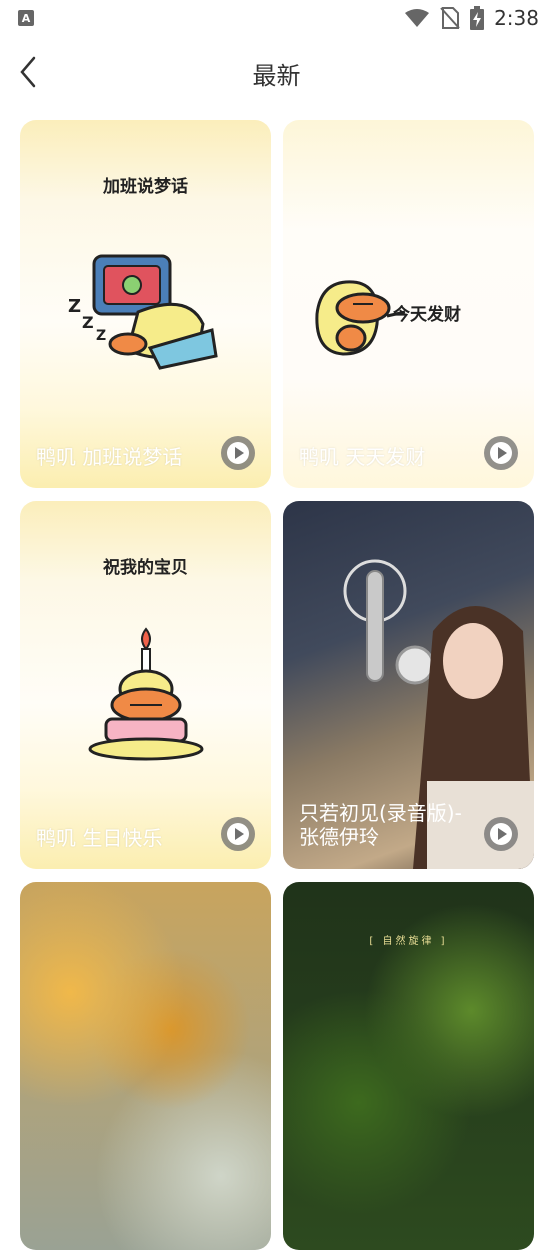 This screenshot has height=1250, width=553. Describe the element at coordinates (427, 315) in the screenshot. I see `sticker-title: 今天发财` at that location.